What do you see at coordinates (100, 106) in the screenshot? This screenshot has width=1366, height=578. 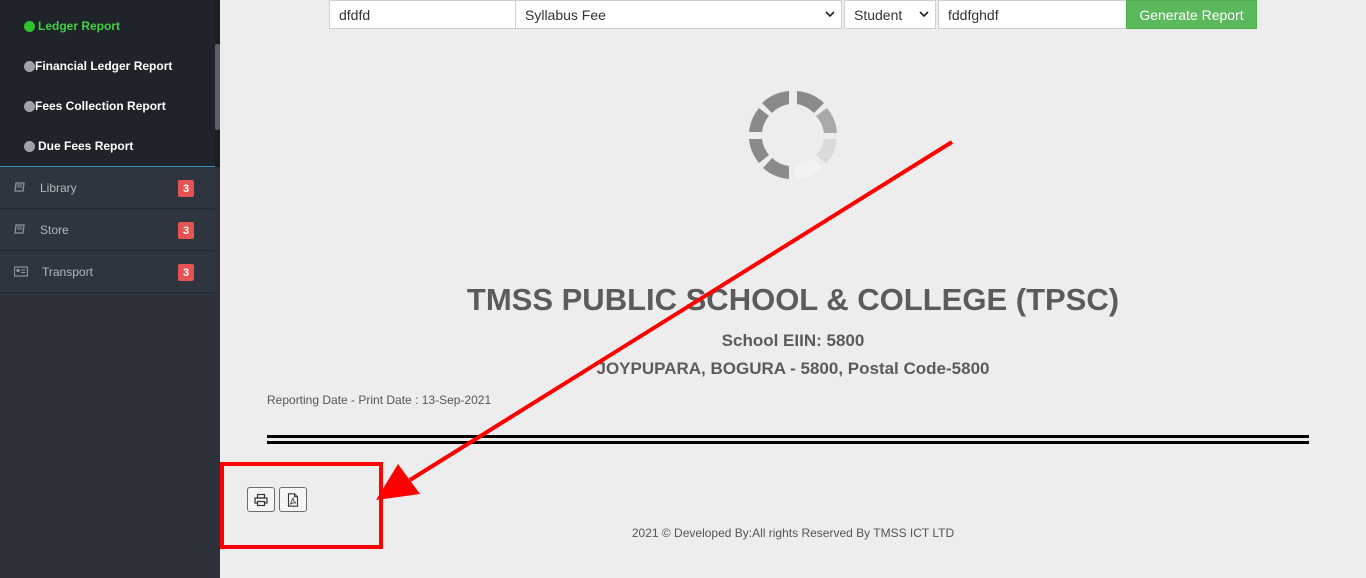 I see `submenu-label: Fees Collection Report` at bounding box center [100, 106].